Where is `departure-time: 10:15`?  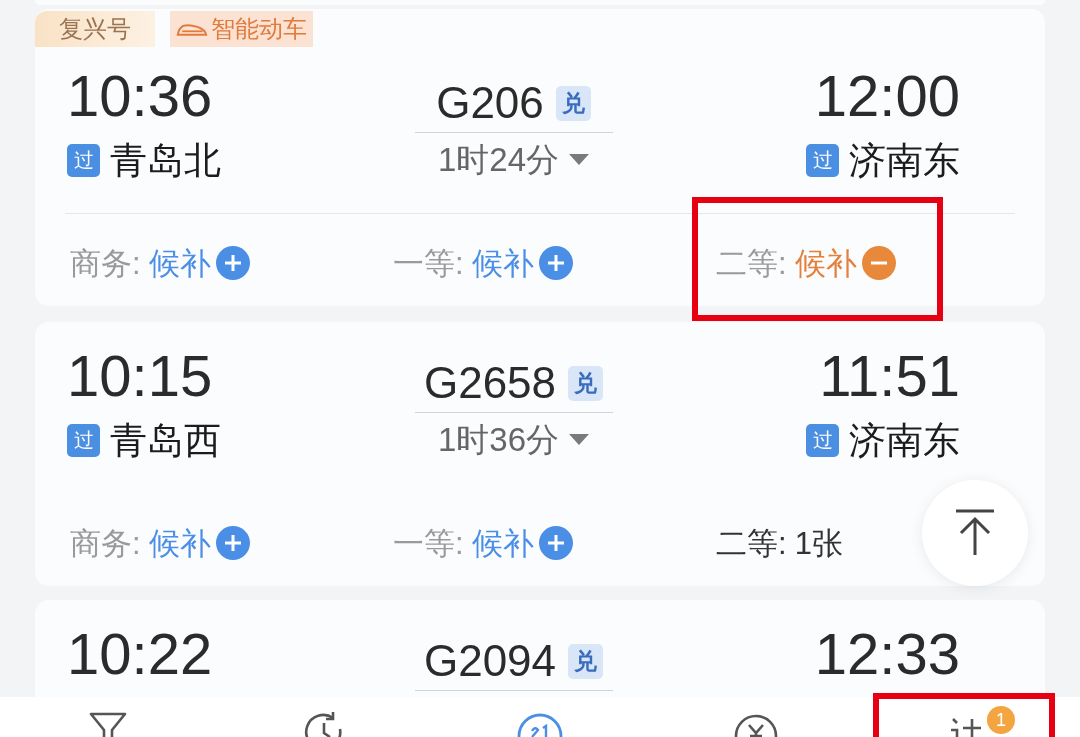
departure-time: 10:15 is located at coordinates (140, 376).